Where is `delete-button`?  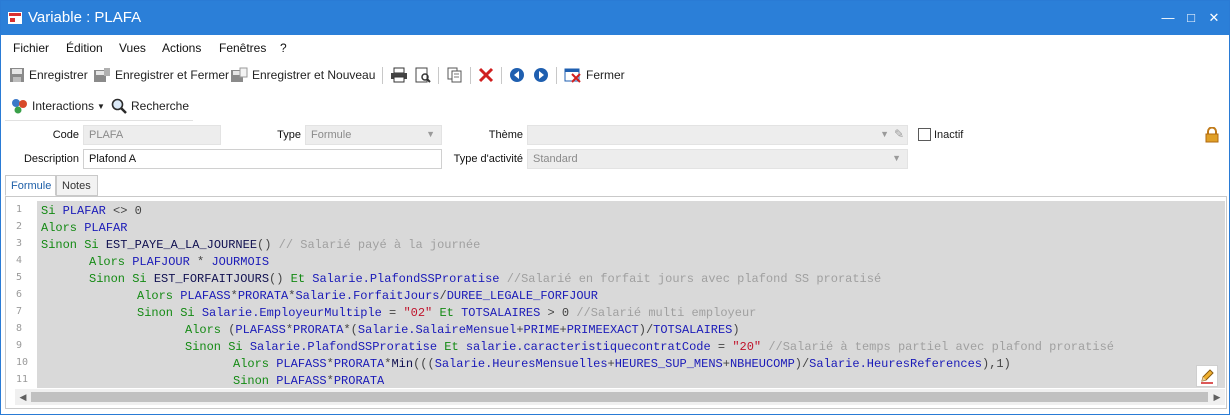 delete-button is located at coordinates (488, 75).